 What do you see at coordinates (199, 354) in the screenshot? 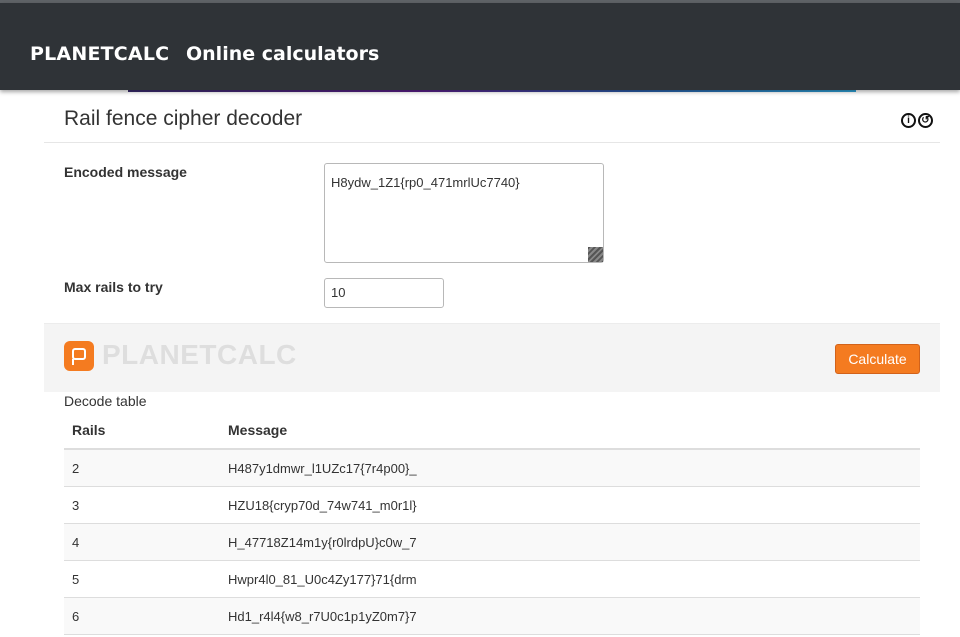
I see `planetcalc-logo-text: PLANETCALC` at bounding box center [199, 354].